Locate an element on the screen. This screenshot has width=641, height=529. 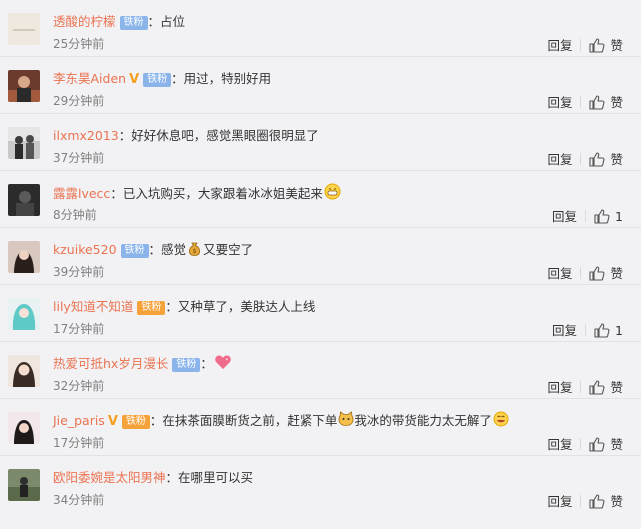
timestamp: 25分钟前 is located at coordinates (79, 44).